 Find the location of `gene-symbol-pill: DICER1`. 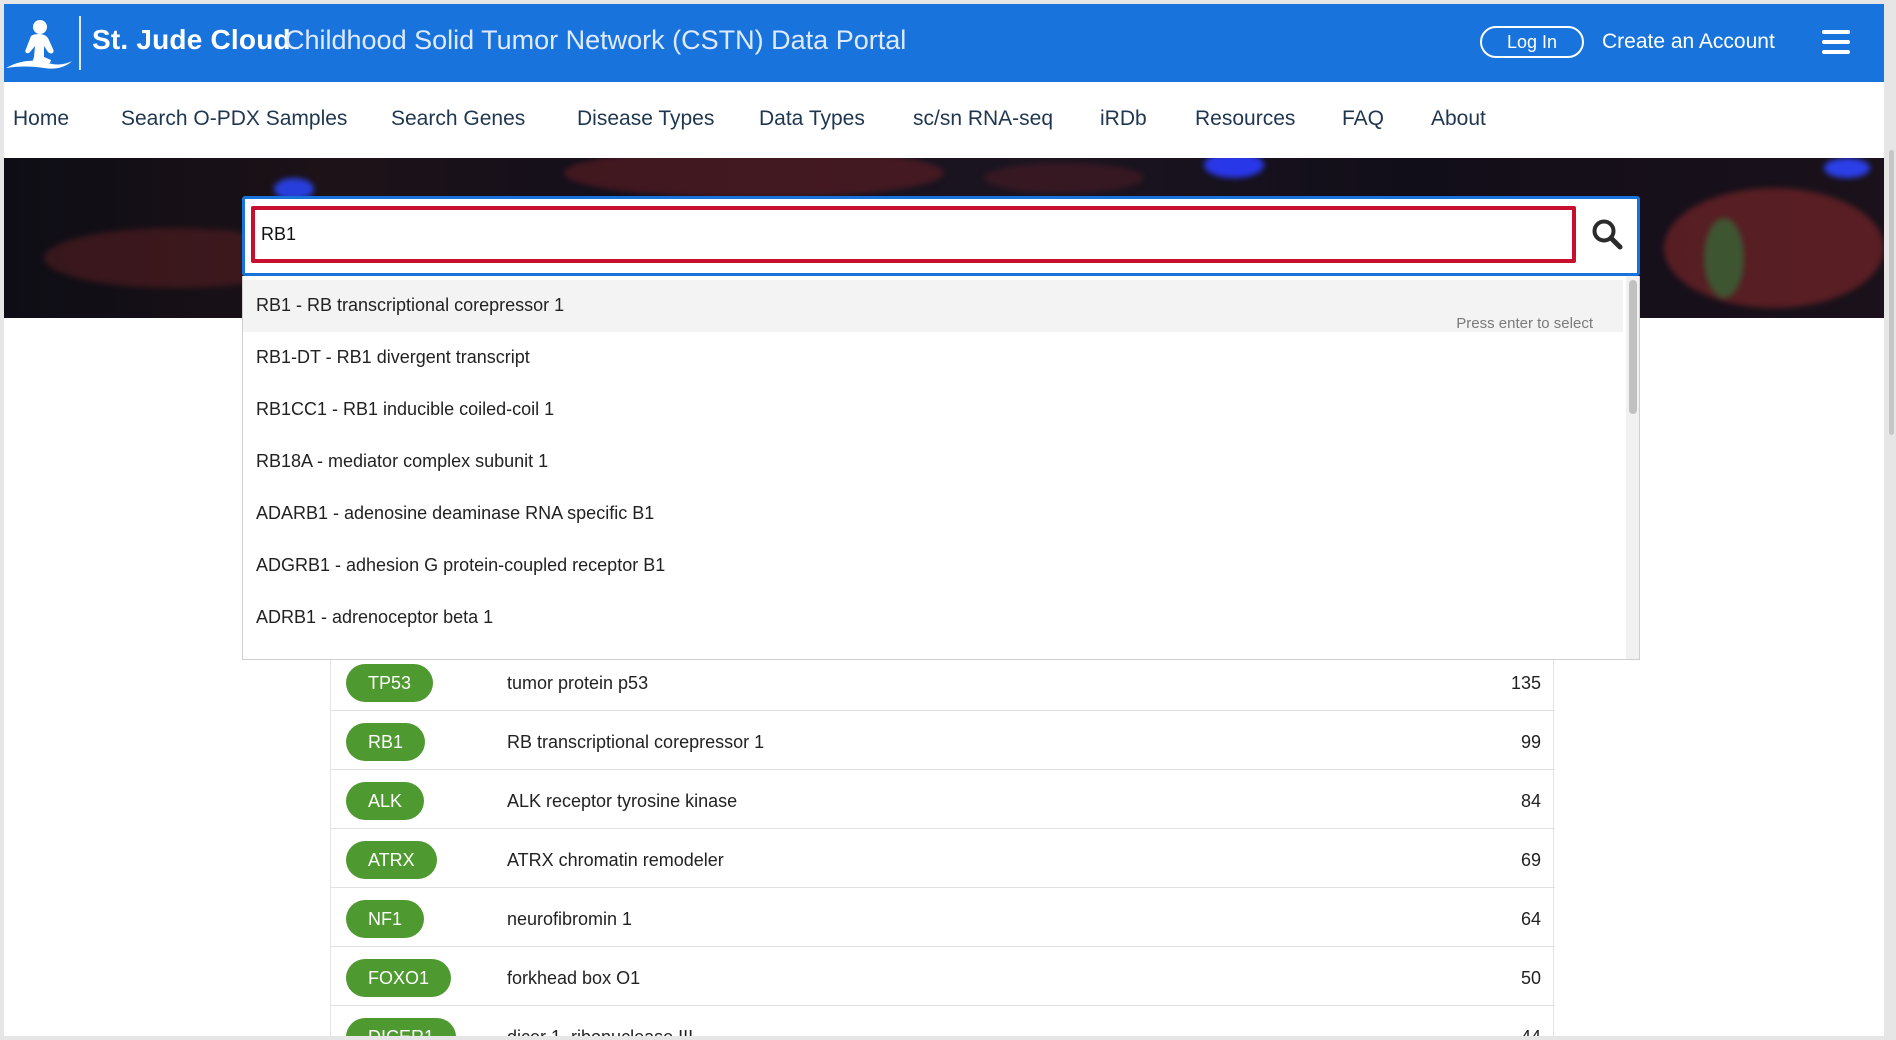

gene-symbol-pill: DICER1 is located at coordinates (401, 1027).